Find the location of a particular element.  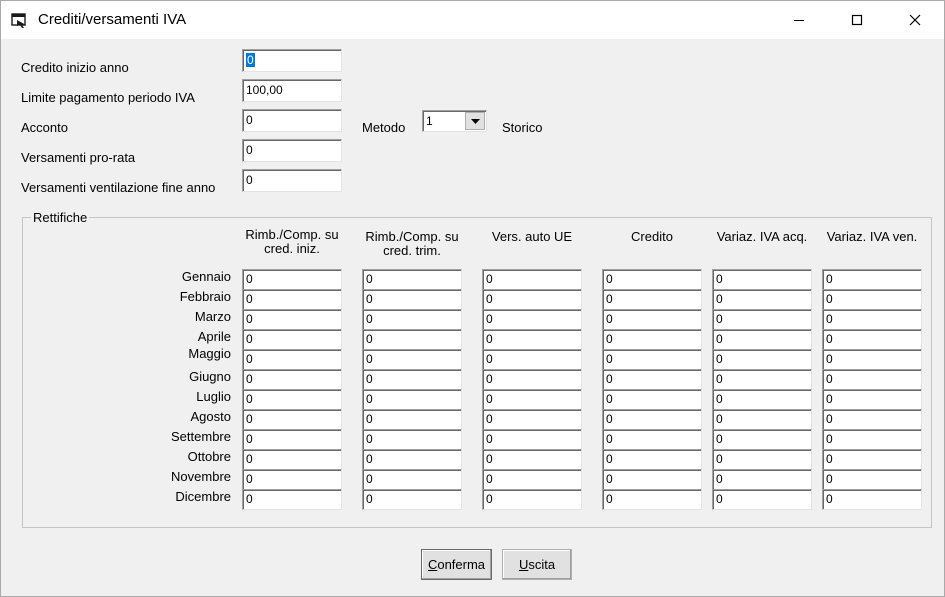

rettifica-field-gennaio-col1: 0 is located at coordinates (292, 279).